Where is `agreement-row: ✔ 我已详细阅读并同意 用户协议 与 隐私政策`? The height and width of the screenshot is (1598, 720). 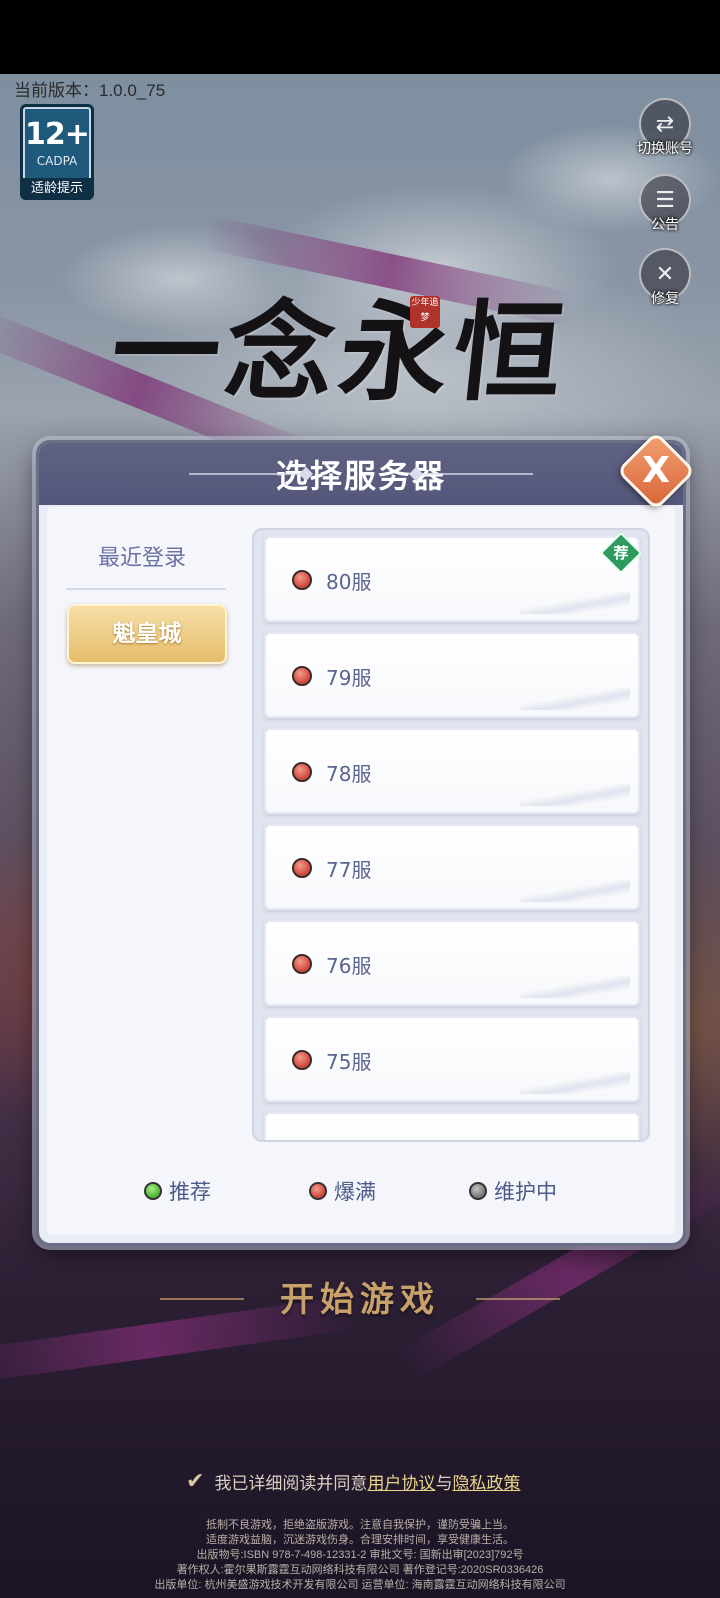
agreement-row: ✔ 我已详细阅读并同意 用户协议 与 隐私政策 is located at coordinates (353, 1481).